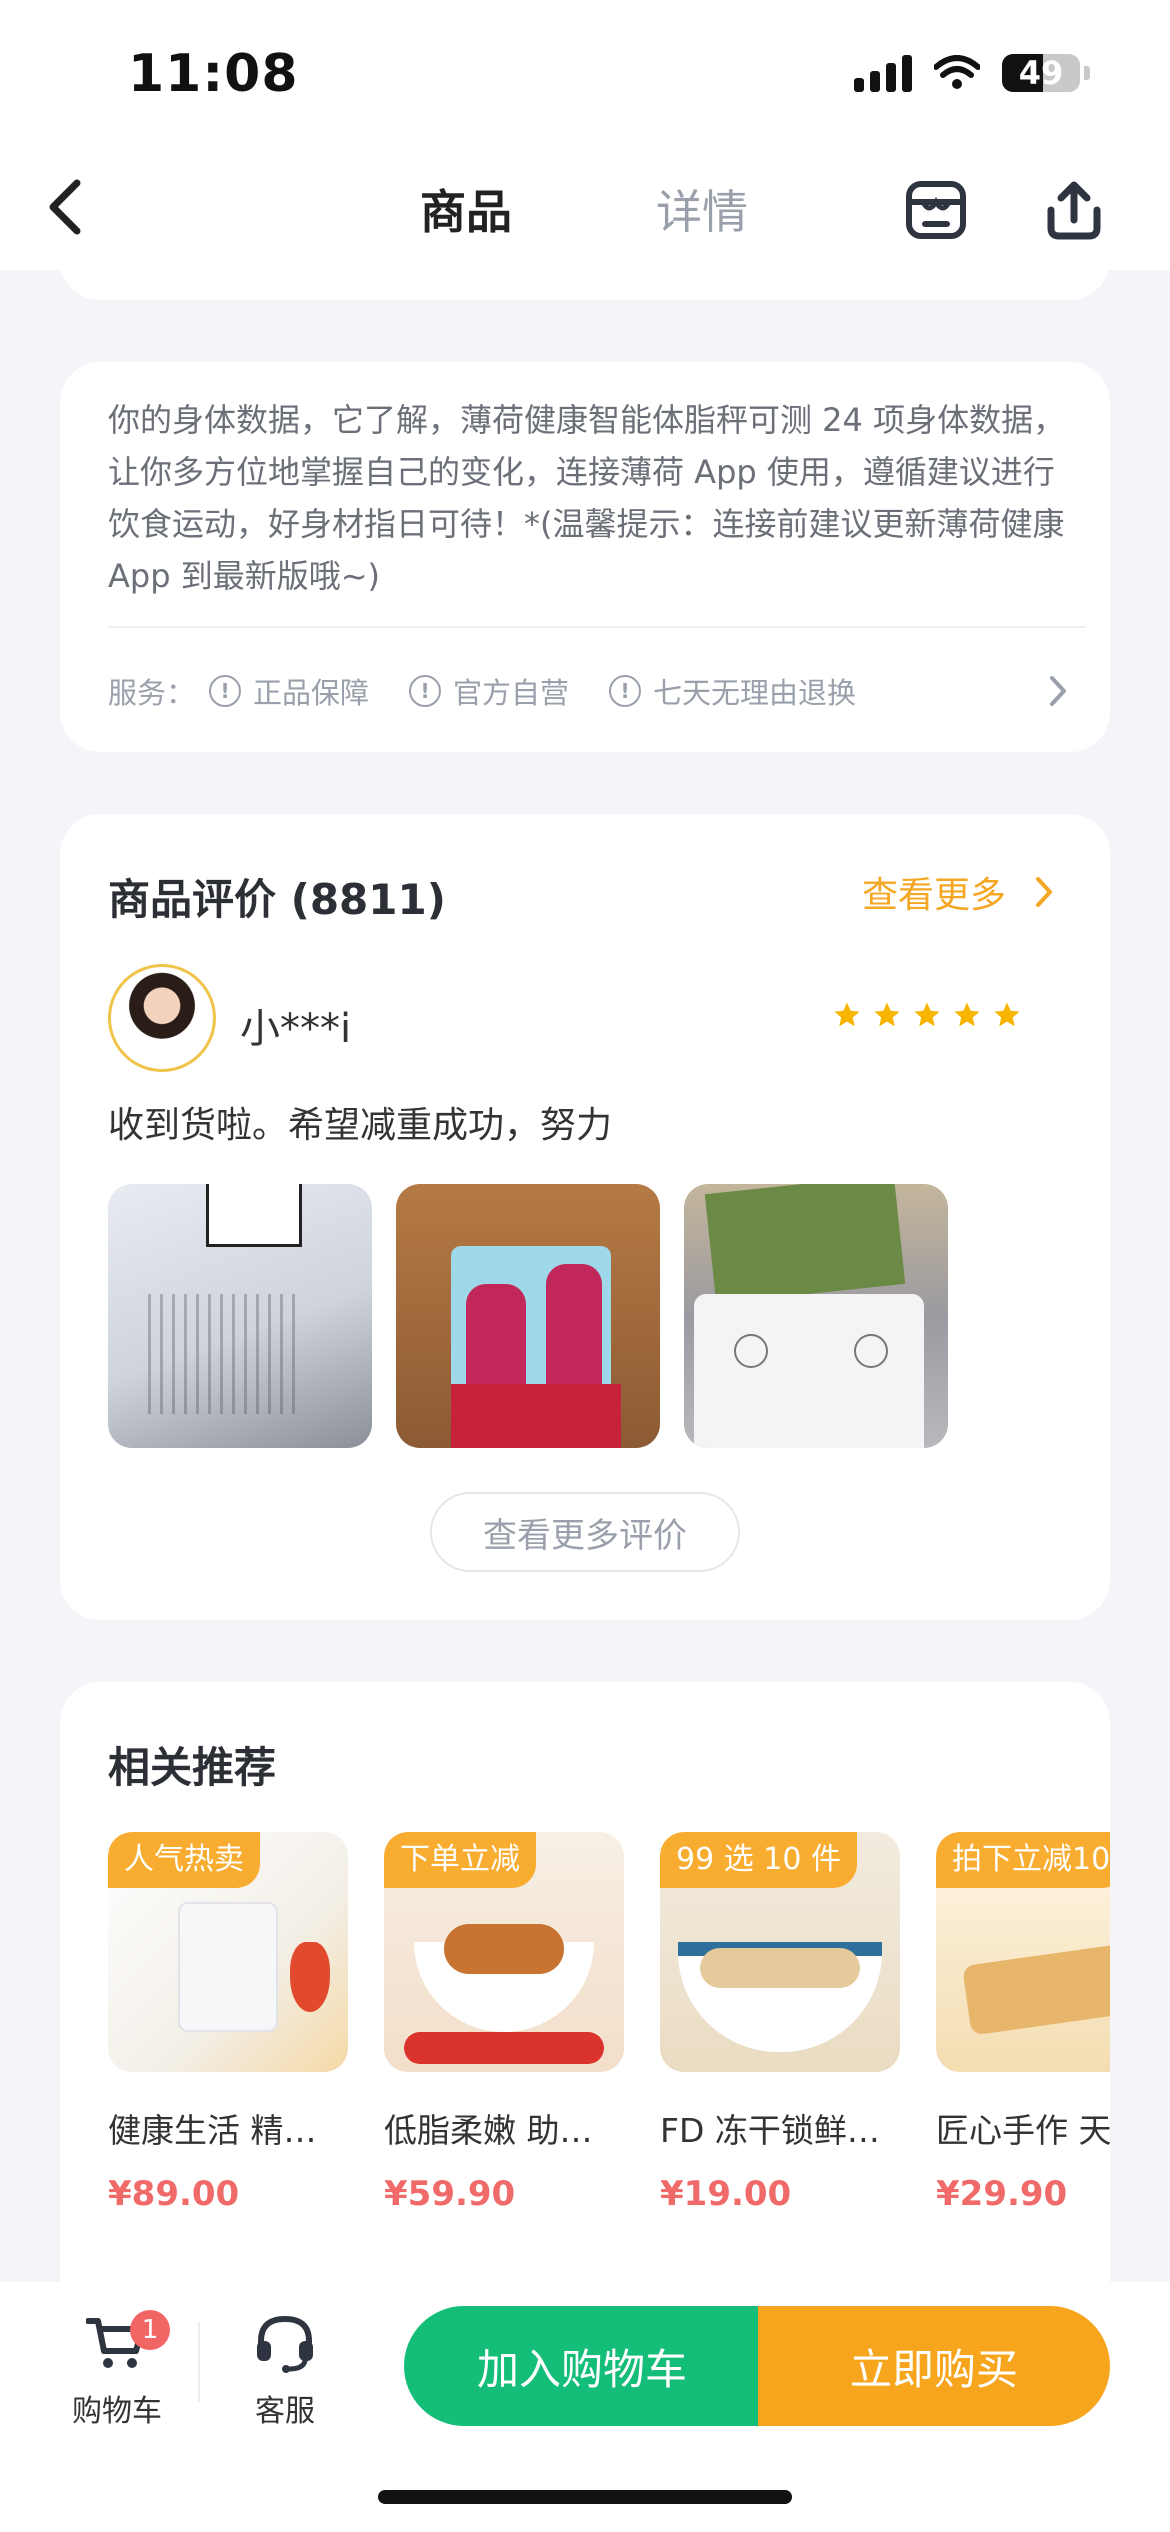 The height and width of the screenshot is (2532, 1170). I want to click on more-reviews-button: 查看更多评价, so click(585, 1532).